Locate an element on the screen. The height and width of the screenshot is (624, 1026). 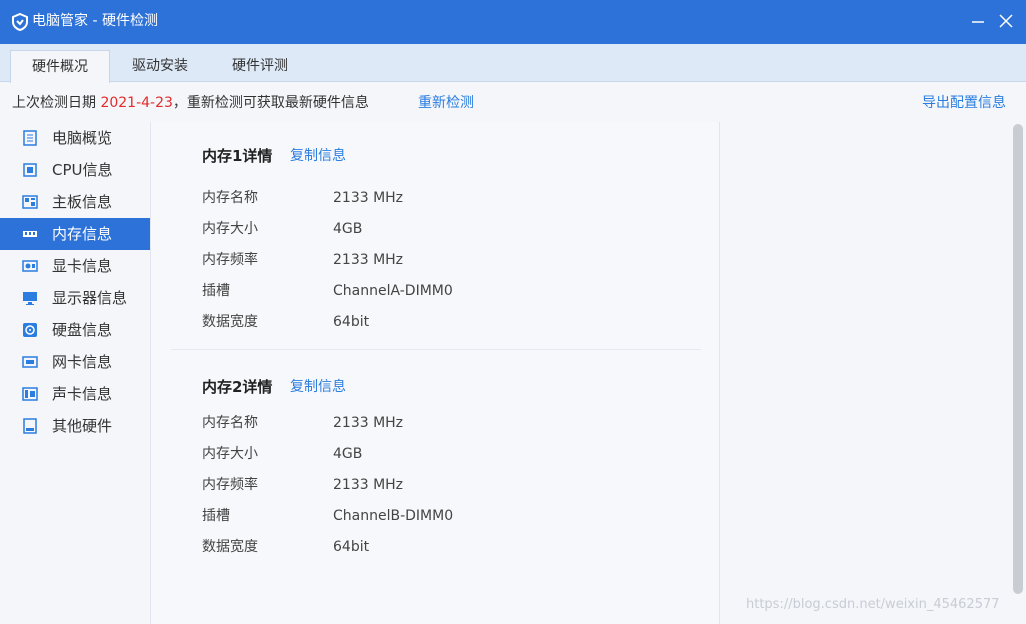
cpu-icon is located at coordinates (30, 170).